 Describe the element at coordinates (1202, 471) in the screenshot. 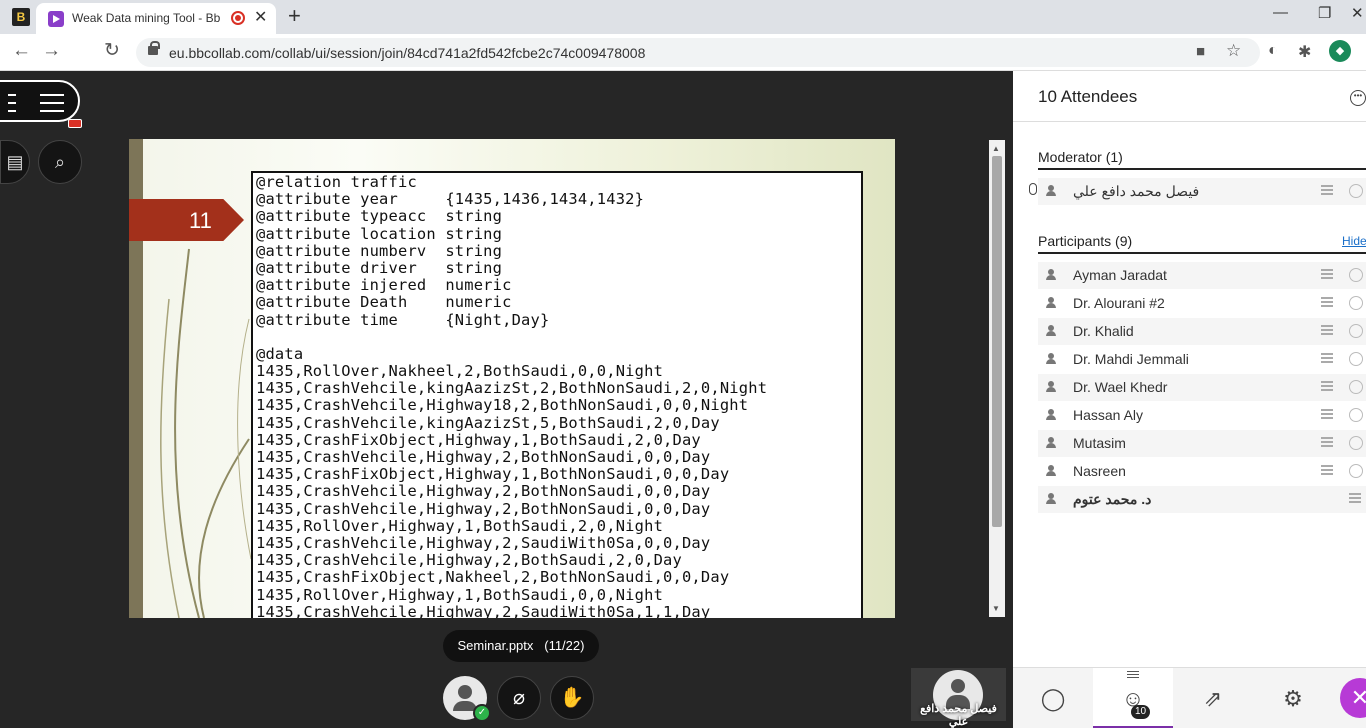

I see `participant-row: Nasreen` at that location.